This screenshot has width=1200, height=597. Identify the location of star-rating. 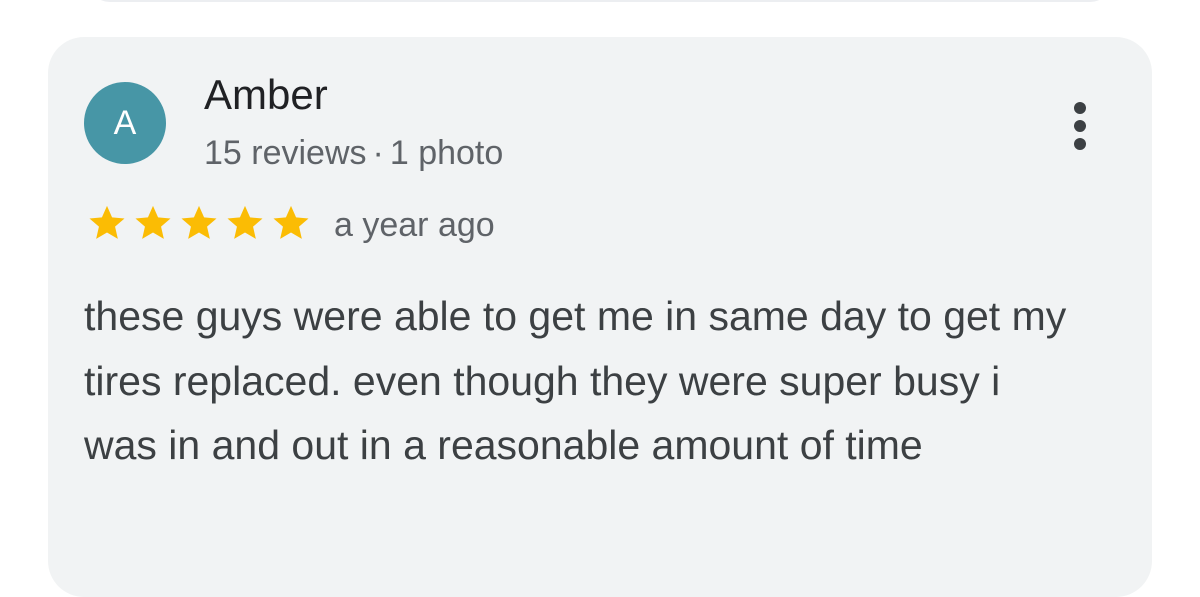
(199, 223).